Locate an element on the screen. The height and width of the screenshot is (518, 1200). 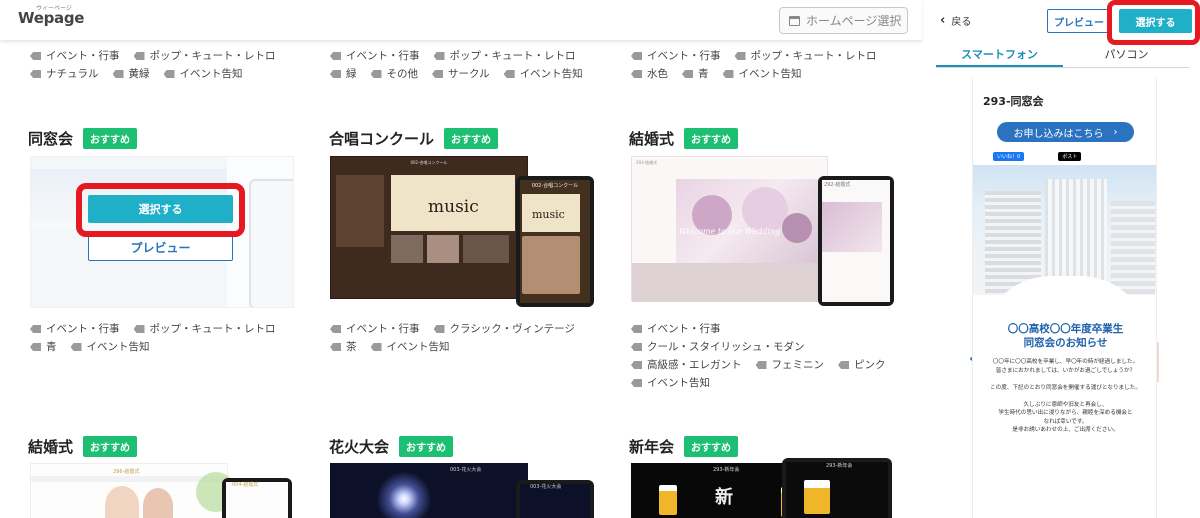
thumb-script-text: Welcome to our Wedding is located at coordinates (729, 231).